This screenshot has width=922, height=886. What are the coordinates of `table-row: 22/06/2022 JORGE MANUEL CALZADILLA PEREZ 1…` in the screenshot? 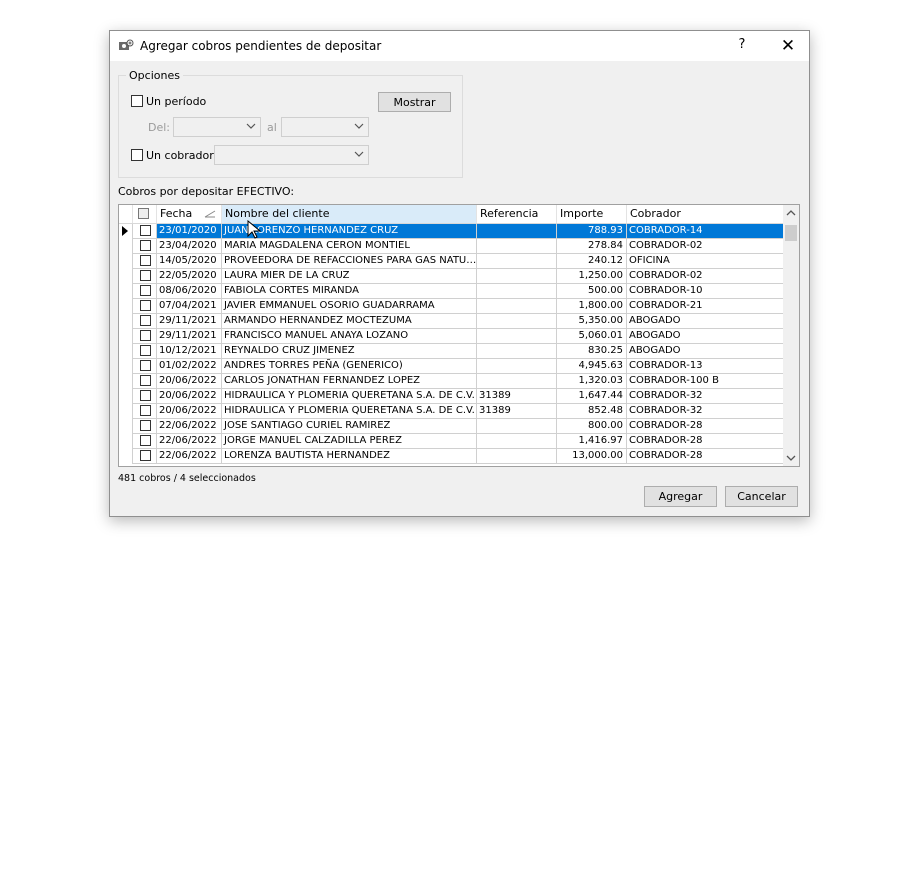 It's located at (451, 441).